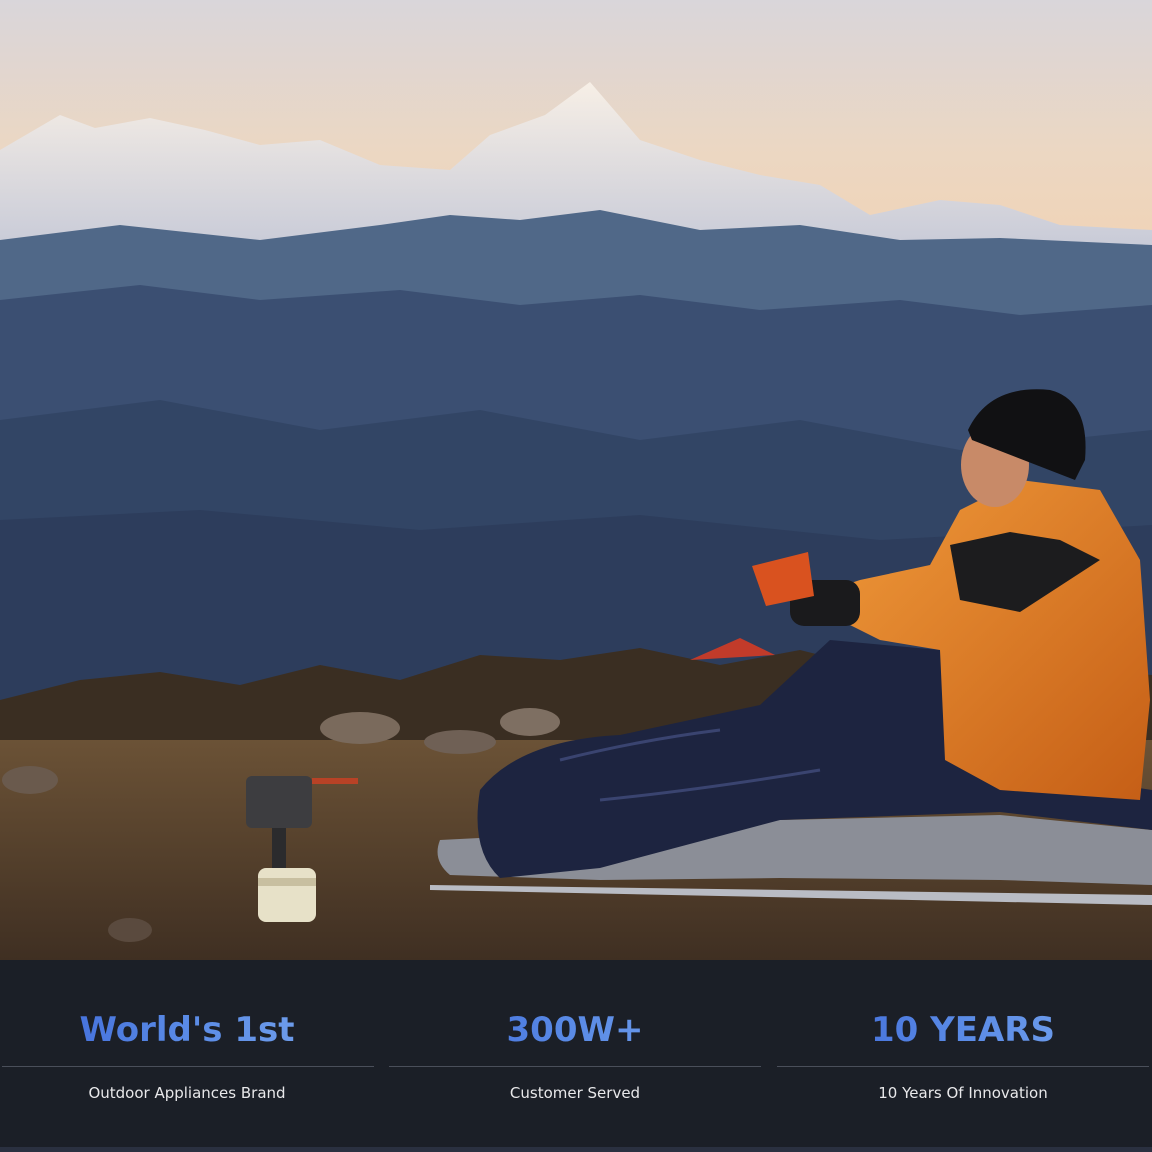 This screenshot has width=1152, height=1152. Describe the element at coordinates (187, 1030) in the screenshot. I see `stat-value: World's 1st` at that location.